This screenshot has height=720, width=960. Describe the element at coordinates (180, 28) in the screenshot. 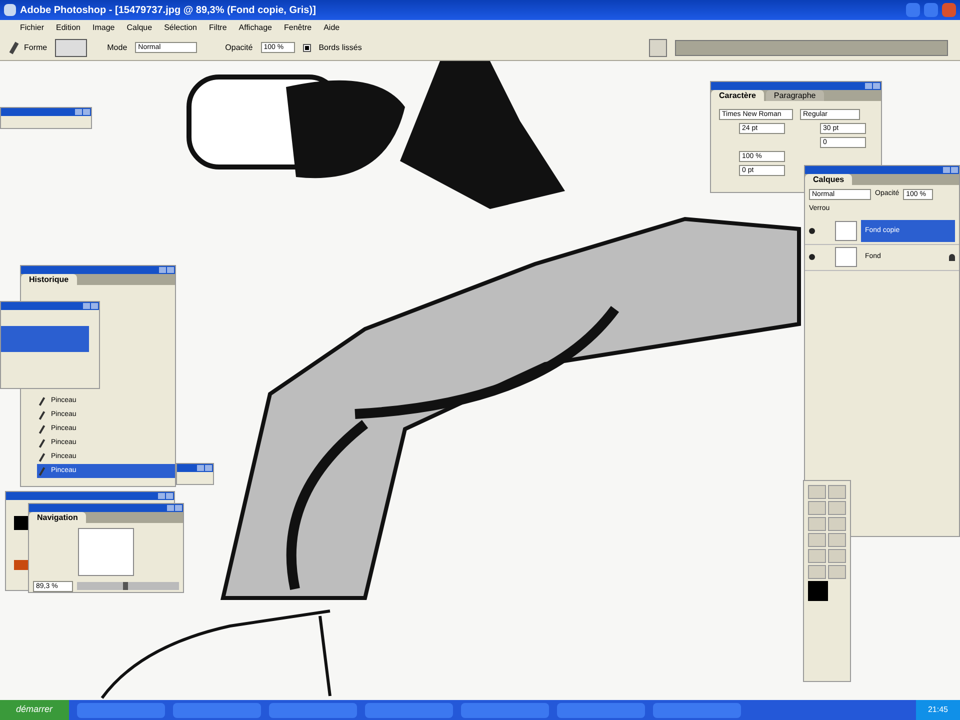

I see `menu-item: Sélection` at that location.